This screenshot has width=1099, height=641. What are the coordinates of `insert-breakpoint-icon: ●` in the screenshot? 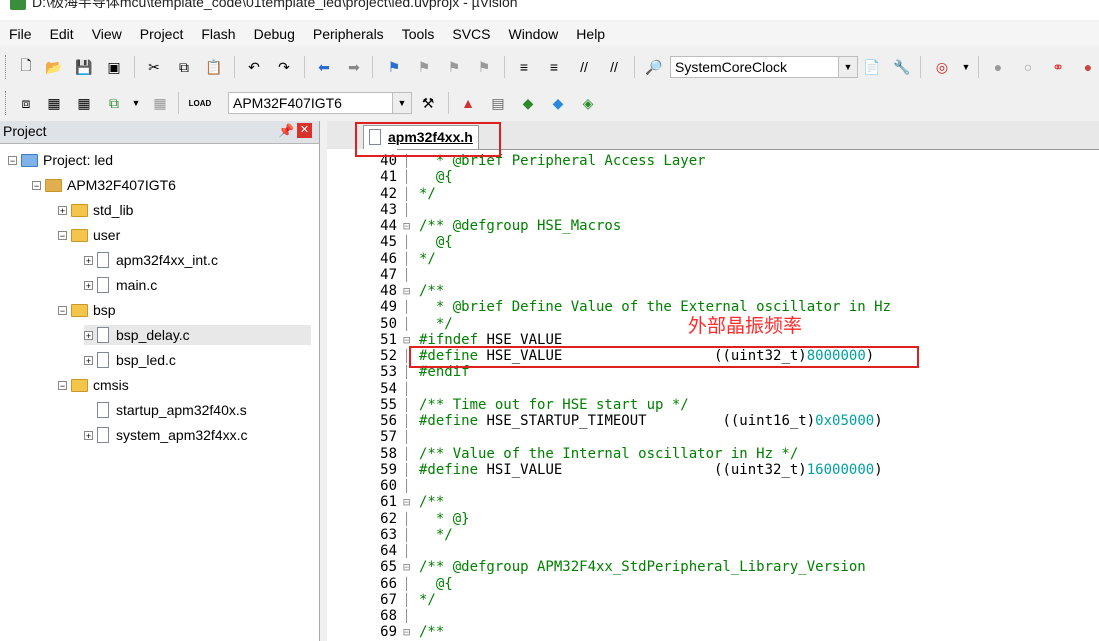 It's located at (998, 67).